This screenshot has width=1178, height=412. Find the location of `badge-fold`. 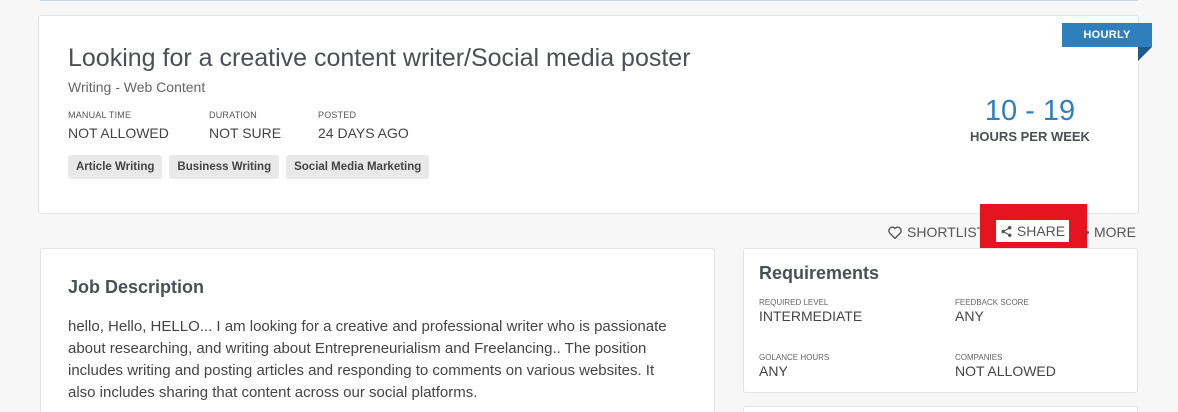

badge-fold is located at coordinates (1145, 54).